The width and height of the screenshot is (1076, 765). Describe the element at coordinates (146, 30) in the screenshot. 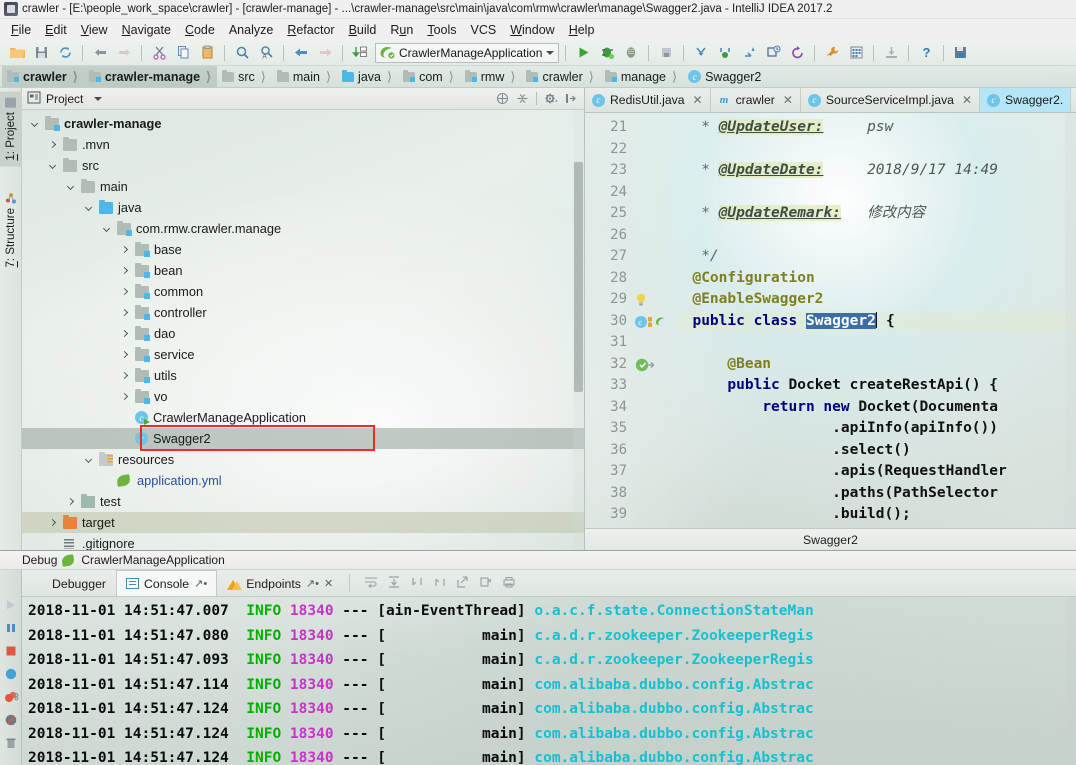

I see `menu-item-navigate: Navigate` at that location.